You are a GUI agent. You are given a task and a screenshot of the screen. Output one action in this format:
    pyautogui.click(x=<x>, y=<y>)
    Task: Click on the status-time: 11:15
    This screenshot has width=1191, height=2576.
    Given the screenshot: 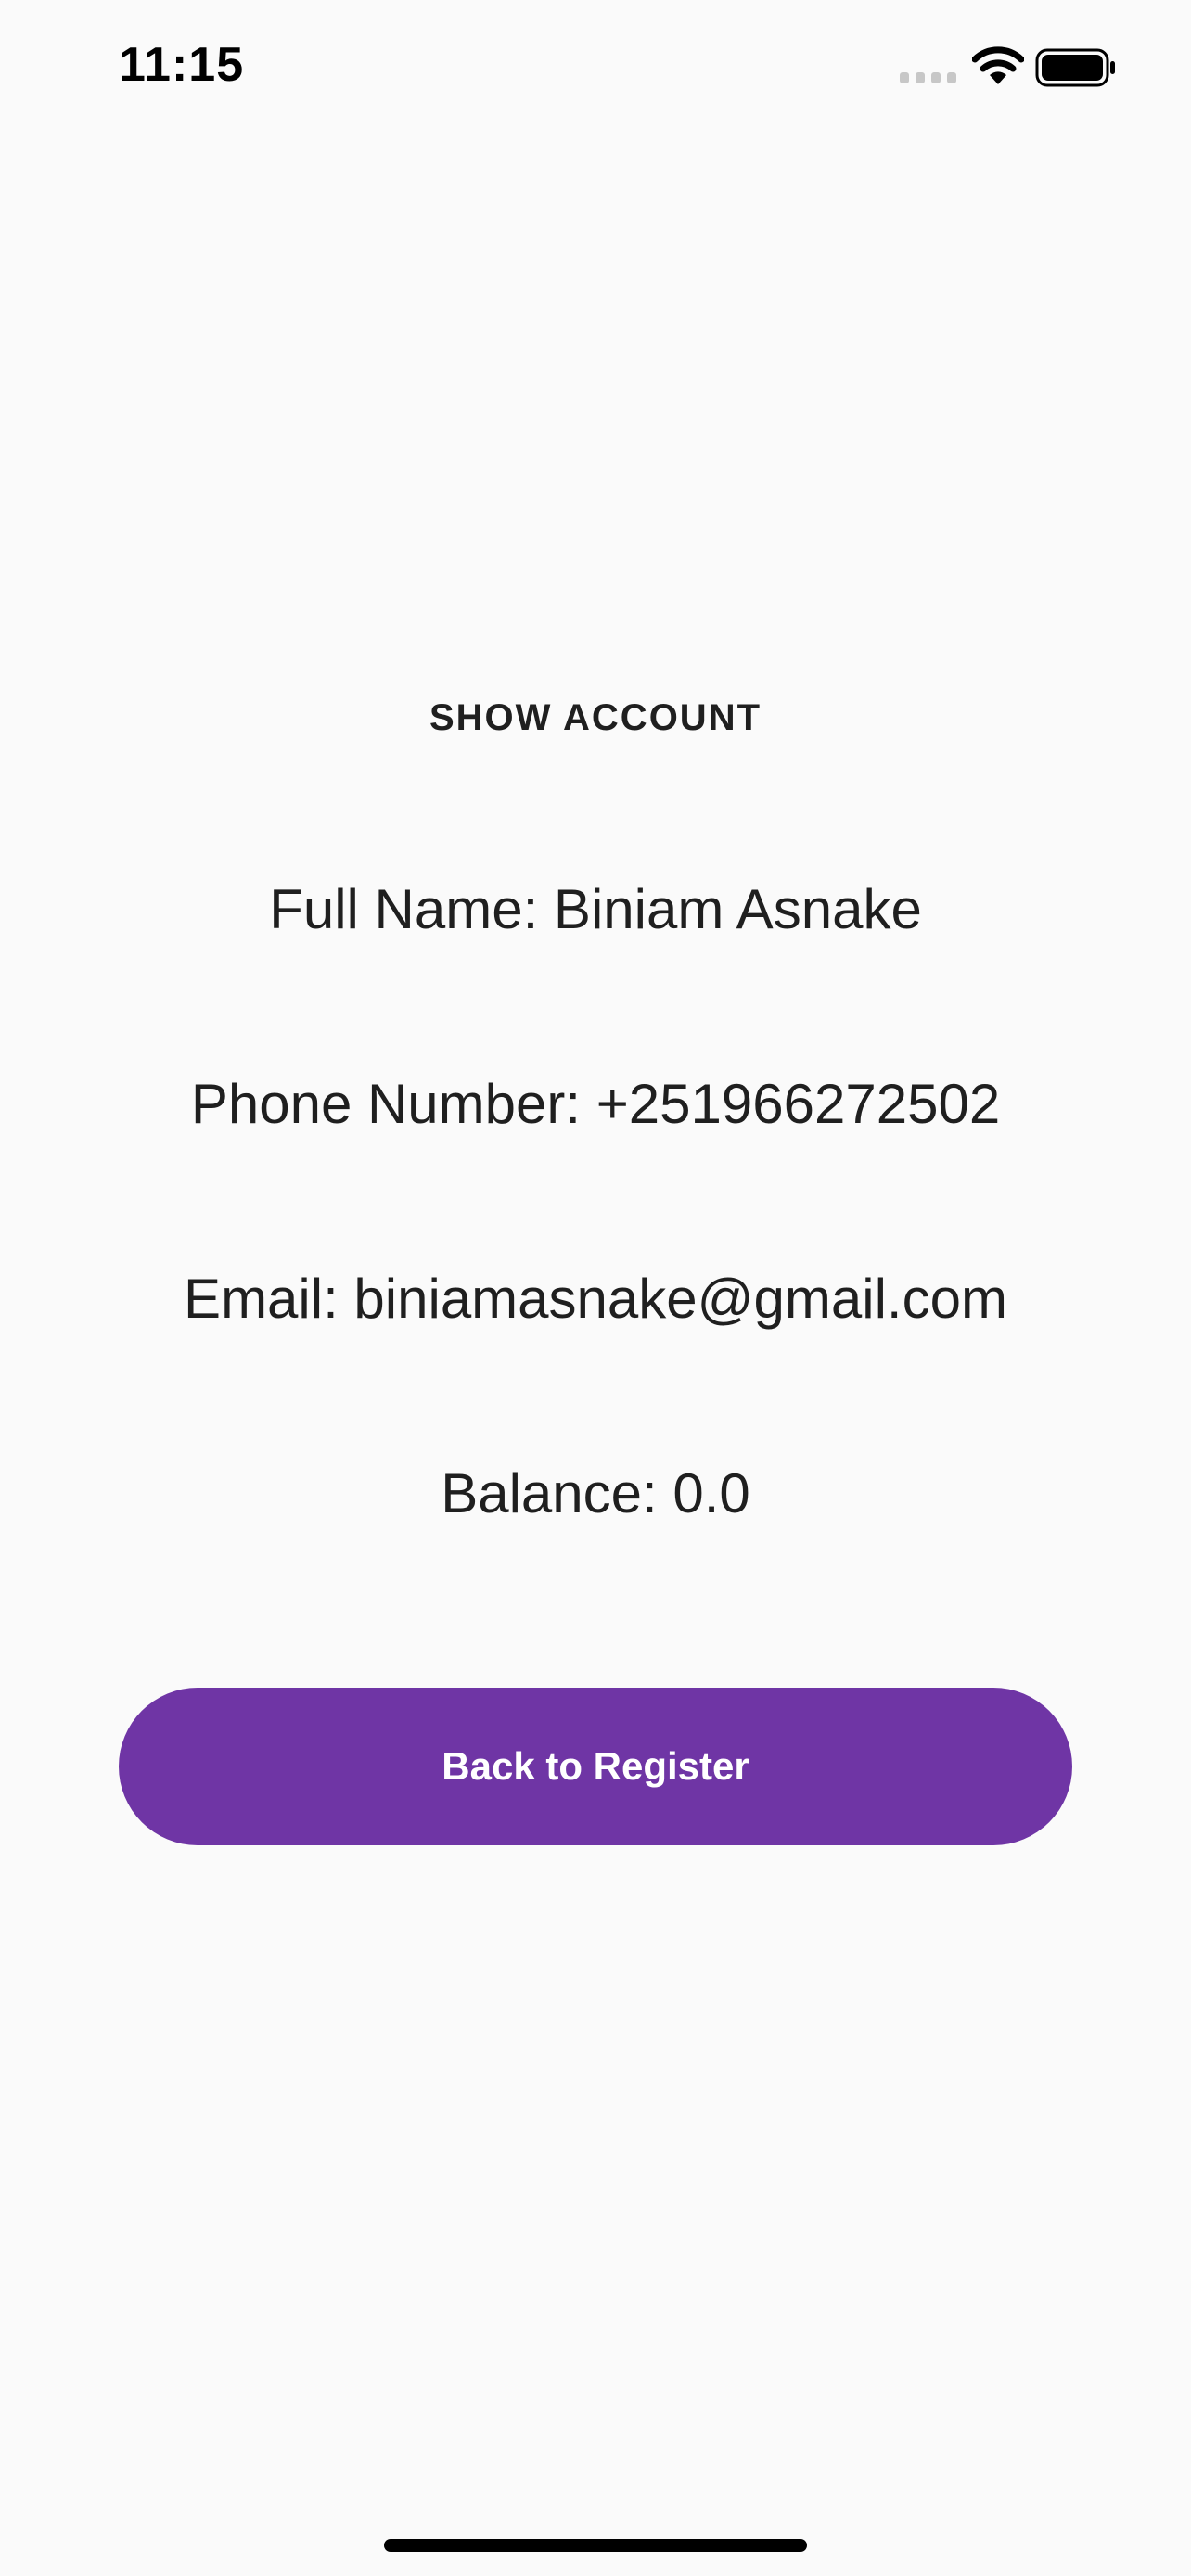 What is the action you would take?
    pyautogui.click(x=182, y=65)
    